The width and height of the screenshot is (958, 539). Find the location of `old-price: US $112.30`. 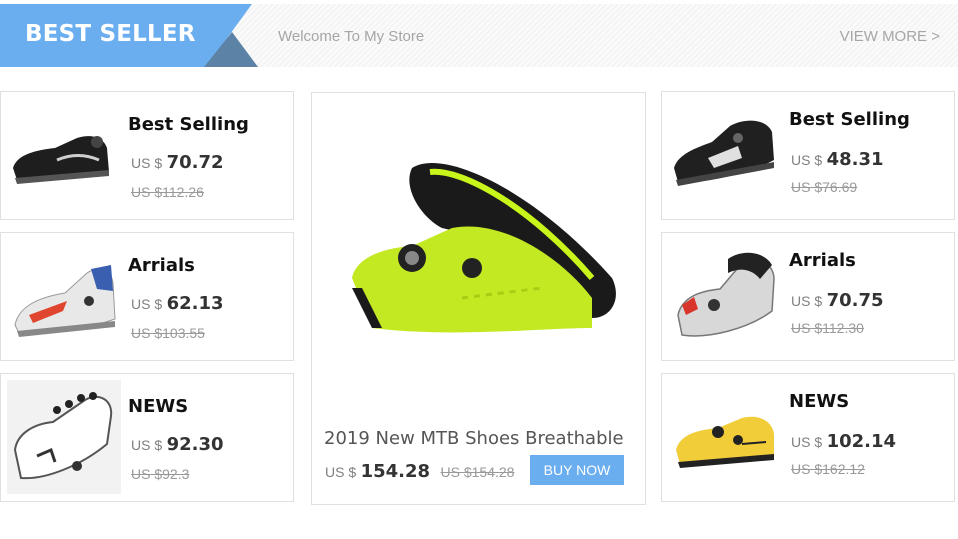

old-price: US $112.30 is located at coordinates (827, 328).